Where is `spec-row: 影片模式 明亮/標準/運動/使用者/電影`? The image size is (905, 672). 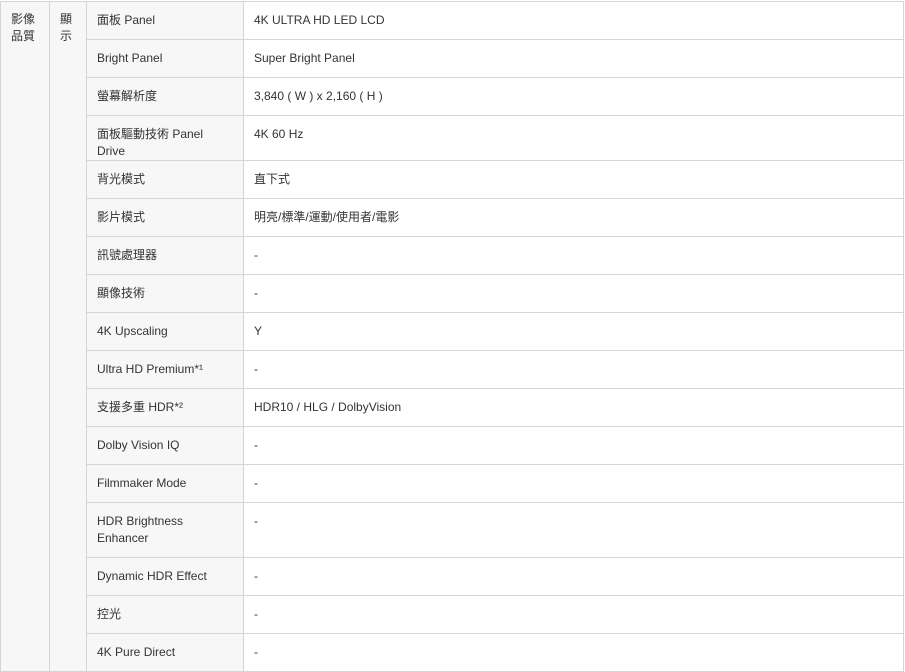
spec-row: 影片模式 明亮/標準/運動/使用者/電影 is located at coordinates (452, 217).